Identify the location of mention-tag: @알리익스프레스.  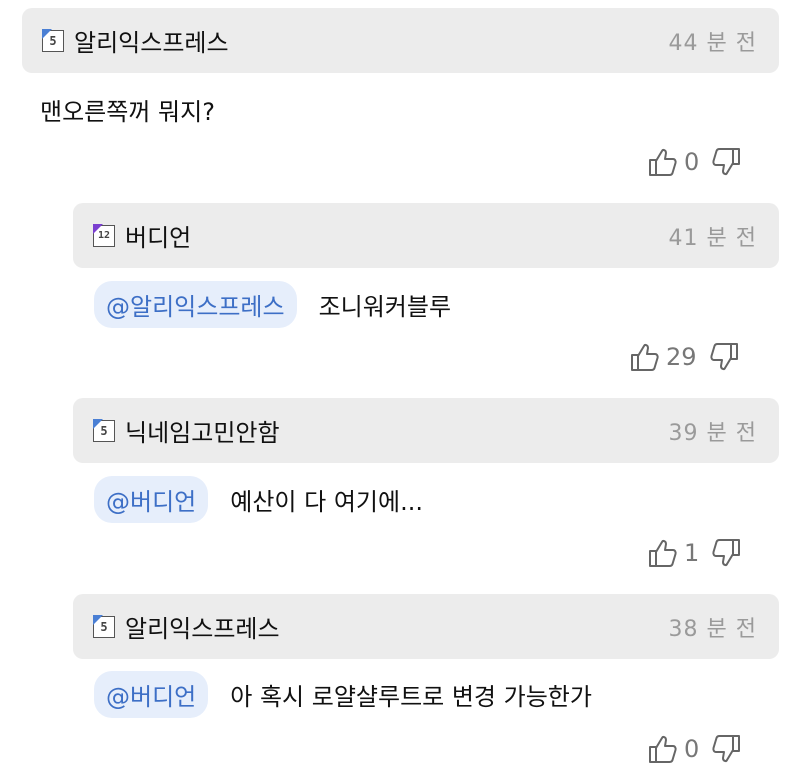
(195, 304).